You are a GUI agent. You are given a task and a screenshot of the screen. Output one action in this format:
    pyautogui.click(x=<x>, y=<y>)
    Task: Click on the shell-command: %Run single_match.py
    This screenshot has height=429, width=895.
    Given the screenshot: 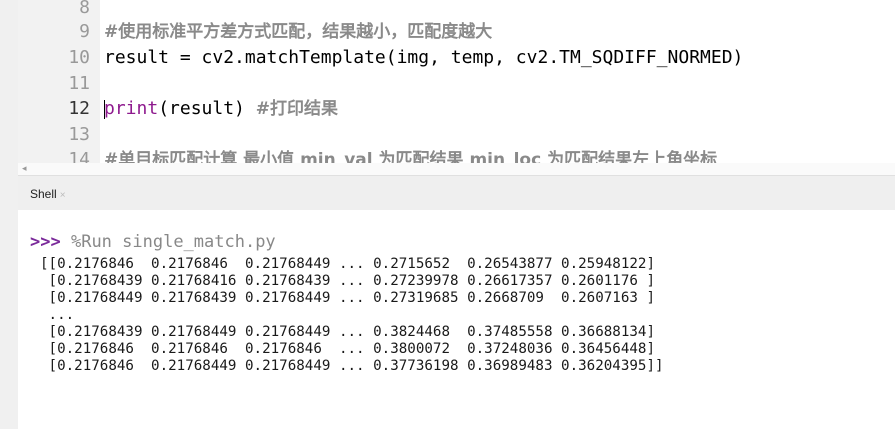 What is the action you would take?
    pyautogui.click(x=173, y=242)
    